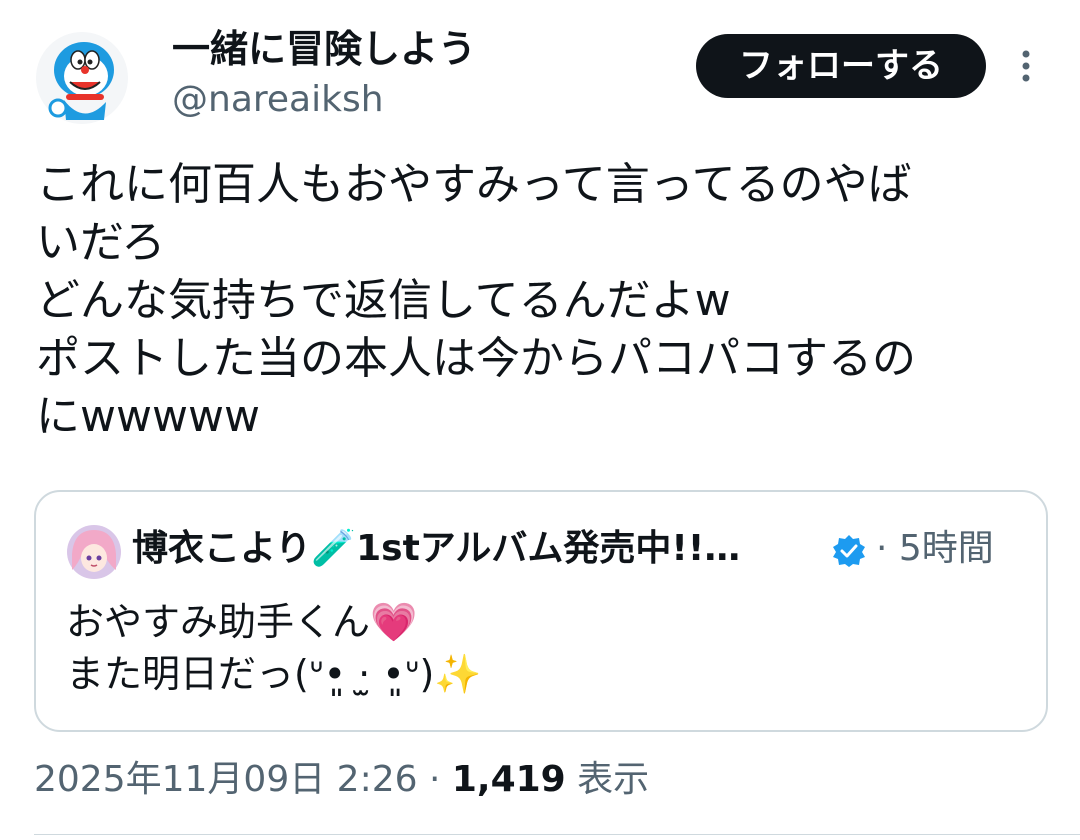  I want to click on quoted-author-avatar, so click(94, 552).